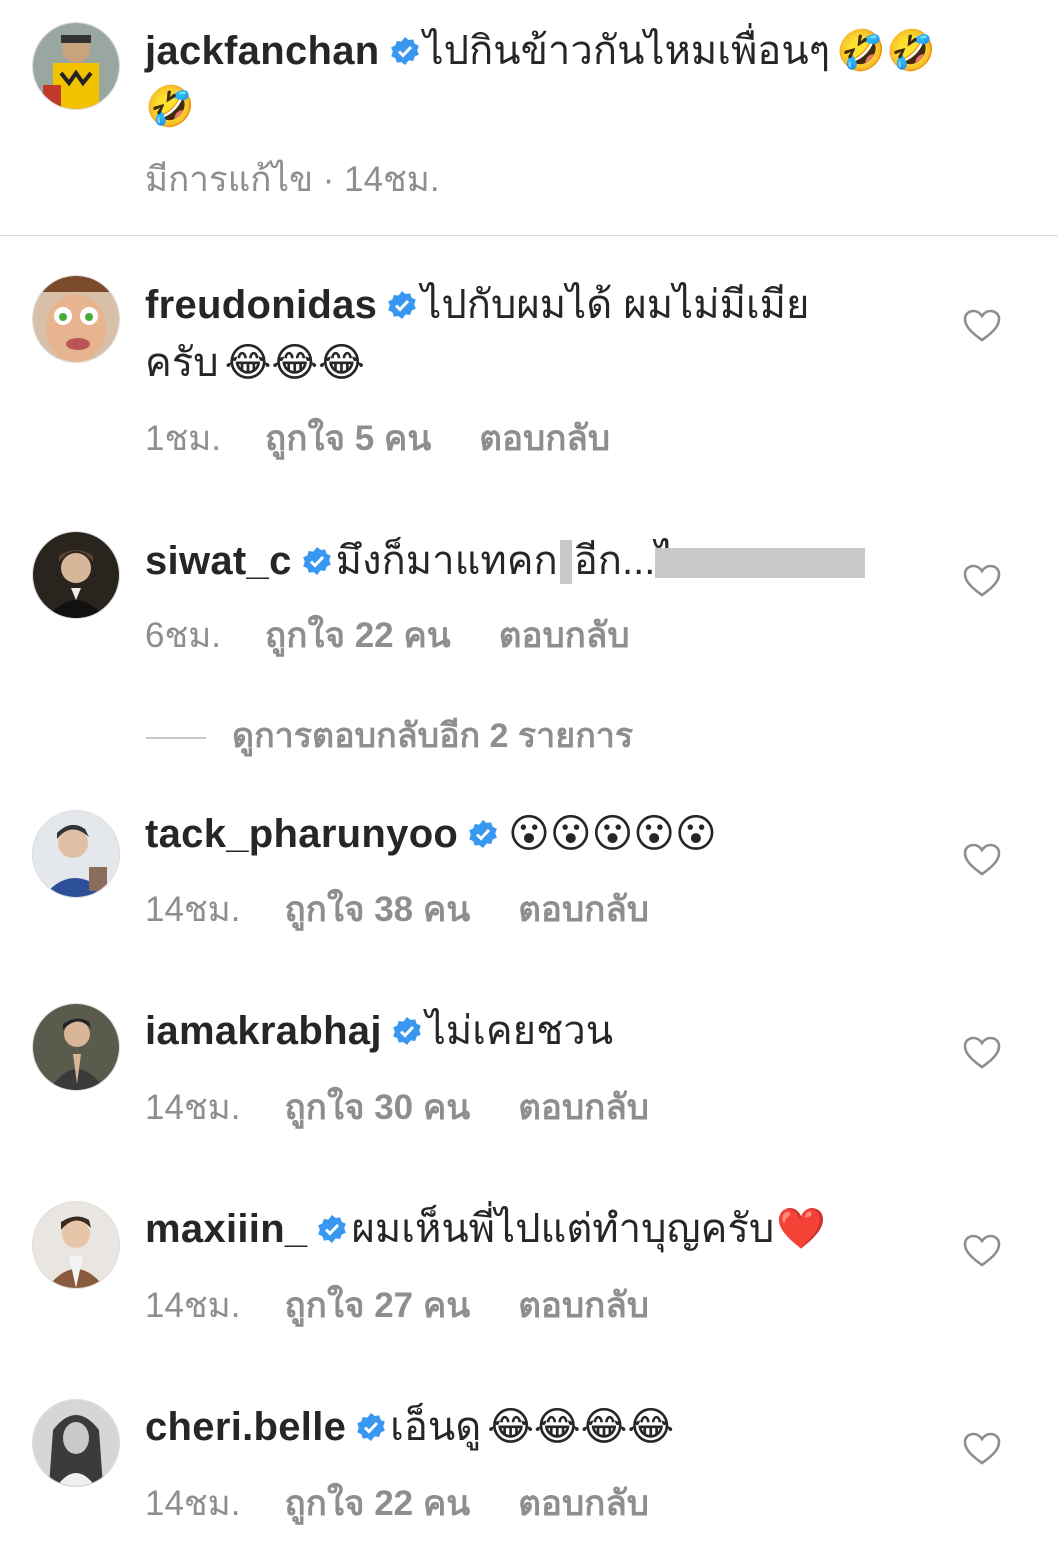  I want to click on like-count: ถูกใจ 27 คน, so click(377, 1305).